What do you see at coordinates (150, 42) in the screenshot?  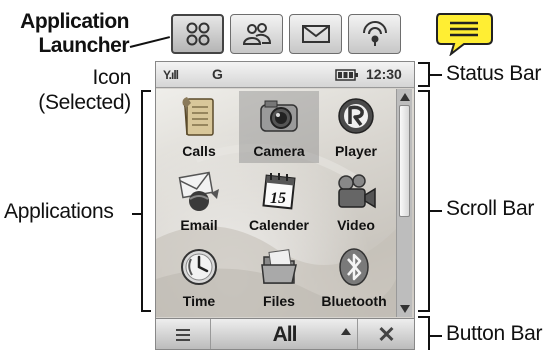 I see `launcher-leader-line` at bounding box center [150, 42].